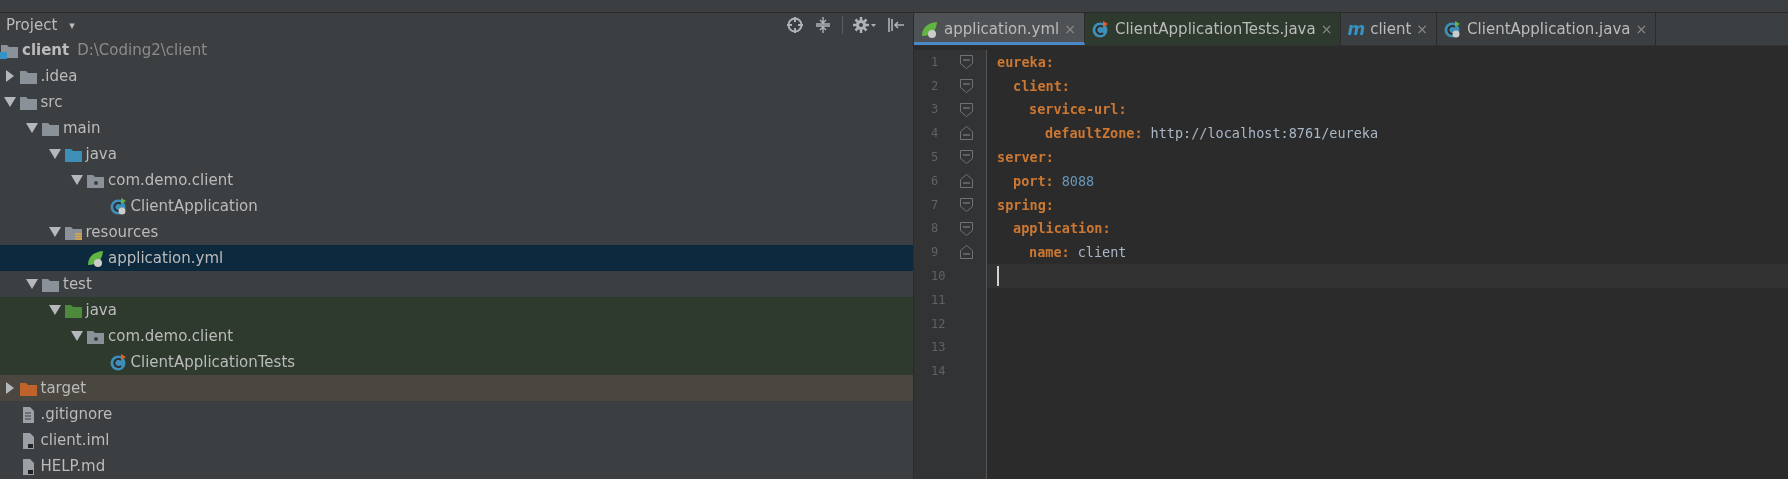 The image size is (1788, 479). I want to click on editor-tab: ClientApplicationTests.java ×, so click(1213, 29).